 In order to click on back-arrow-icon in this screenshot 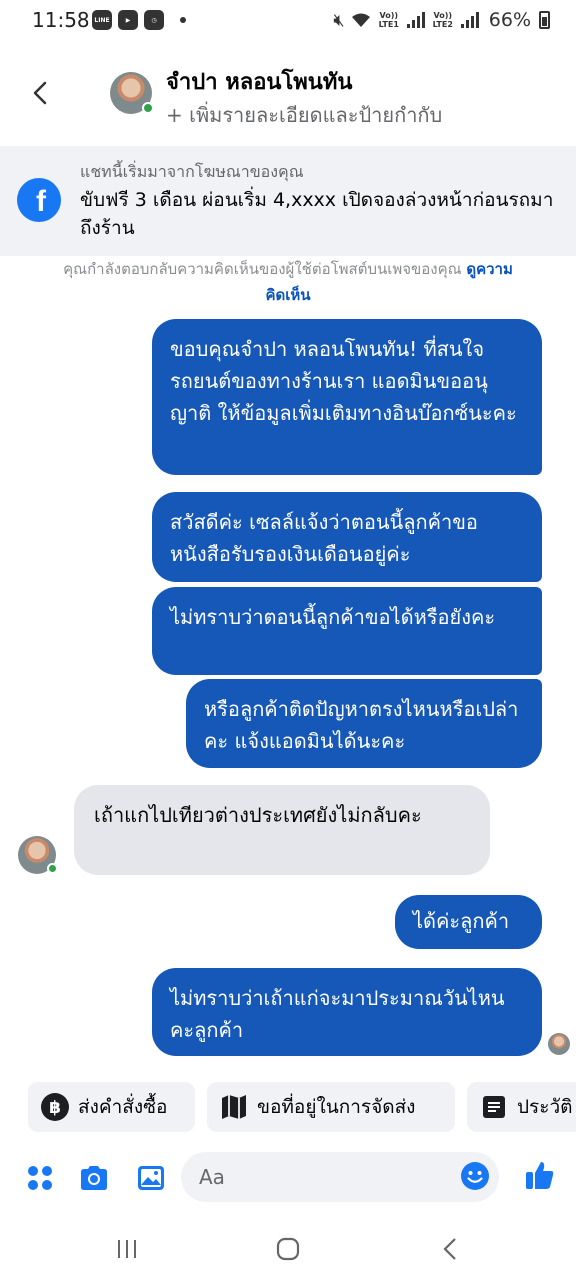, I will do `click(41, 93)`.